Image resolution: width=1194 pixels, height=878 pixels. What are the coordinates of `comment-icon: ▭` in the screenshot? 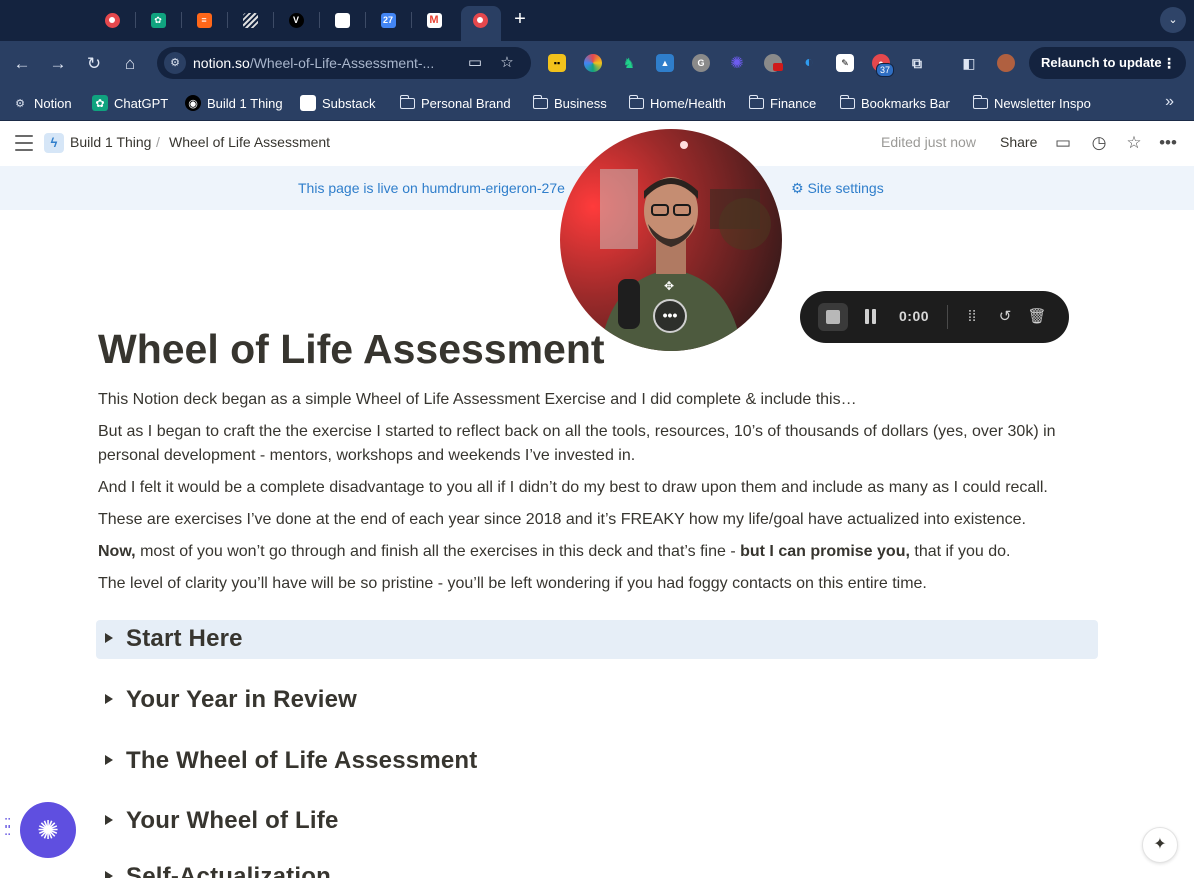 It's located at (1063, 143).